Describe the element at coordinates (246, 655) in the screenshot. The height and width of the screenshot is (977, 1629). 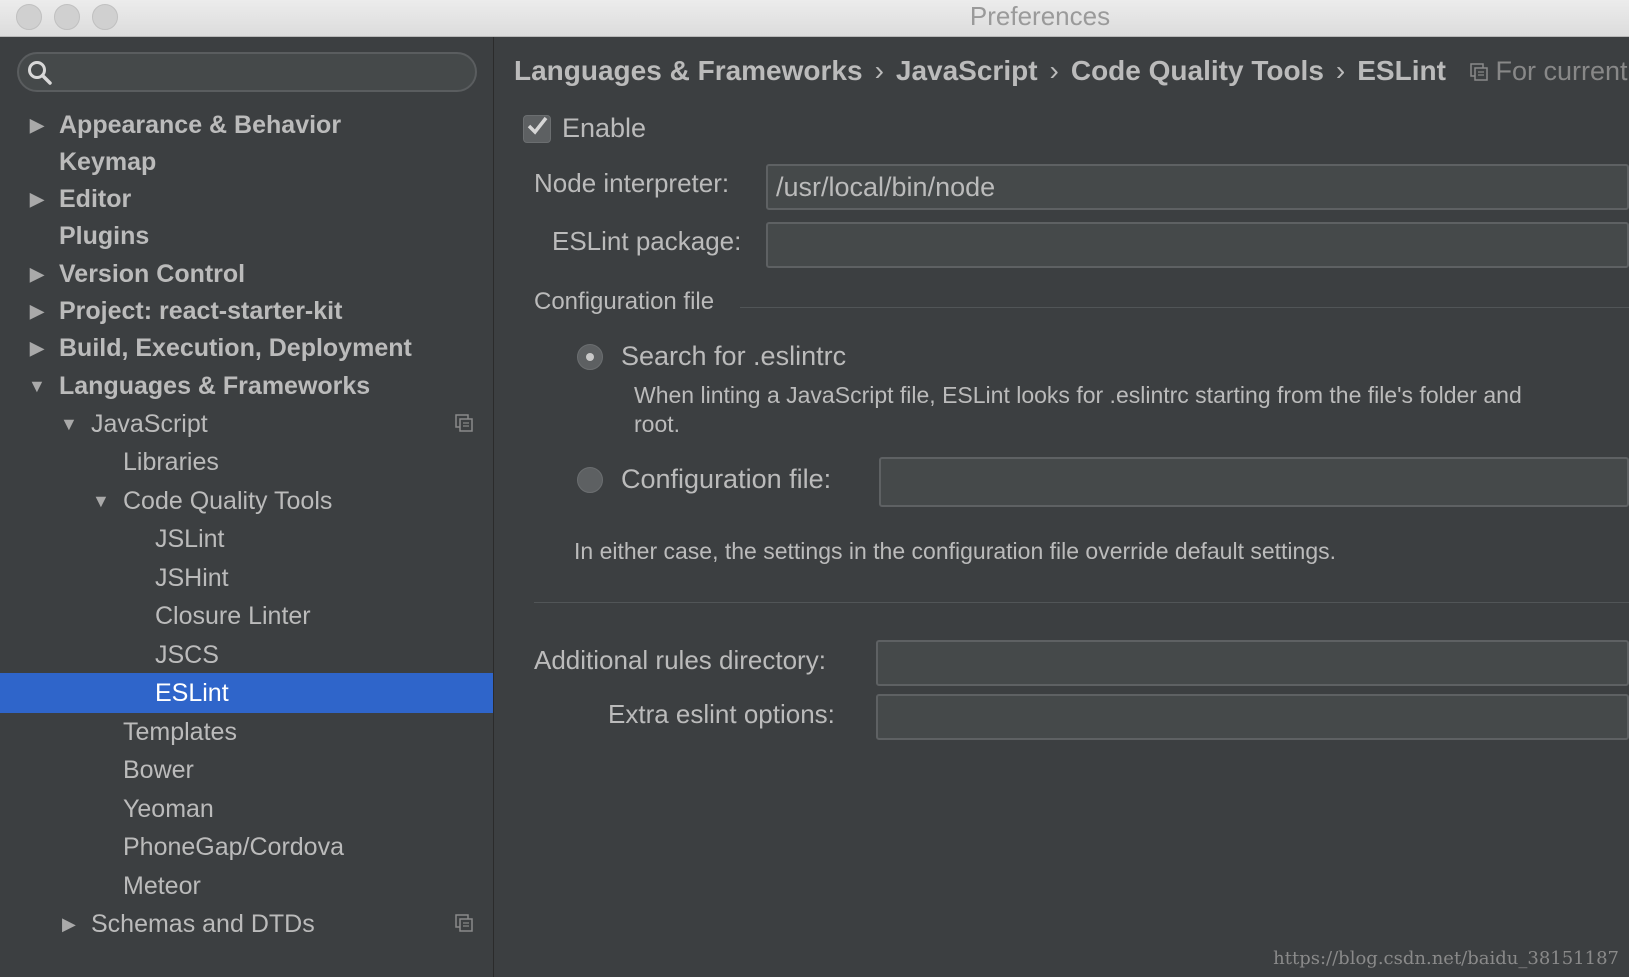
I see `tree-item-jscs: JSCS` at that location.